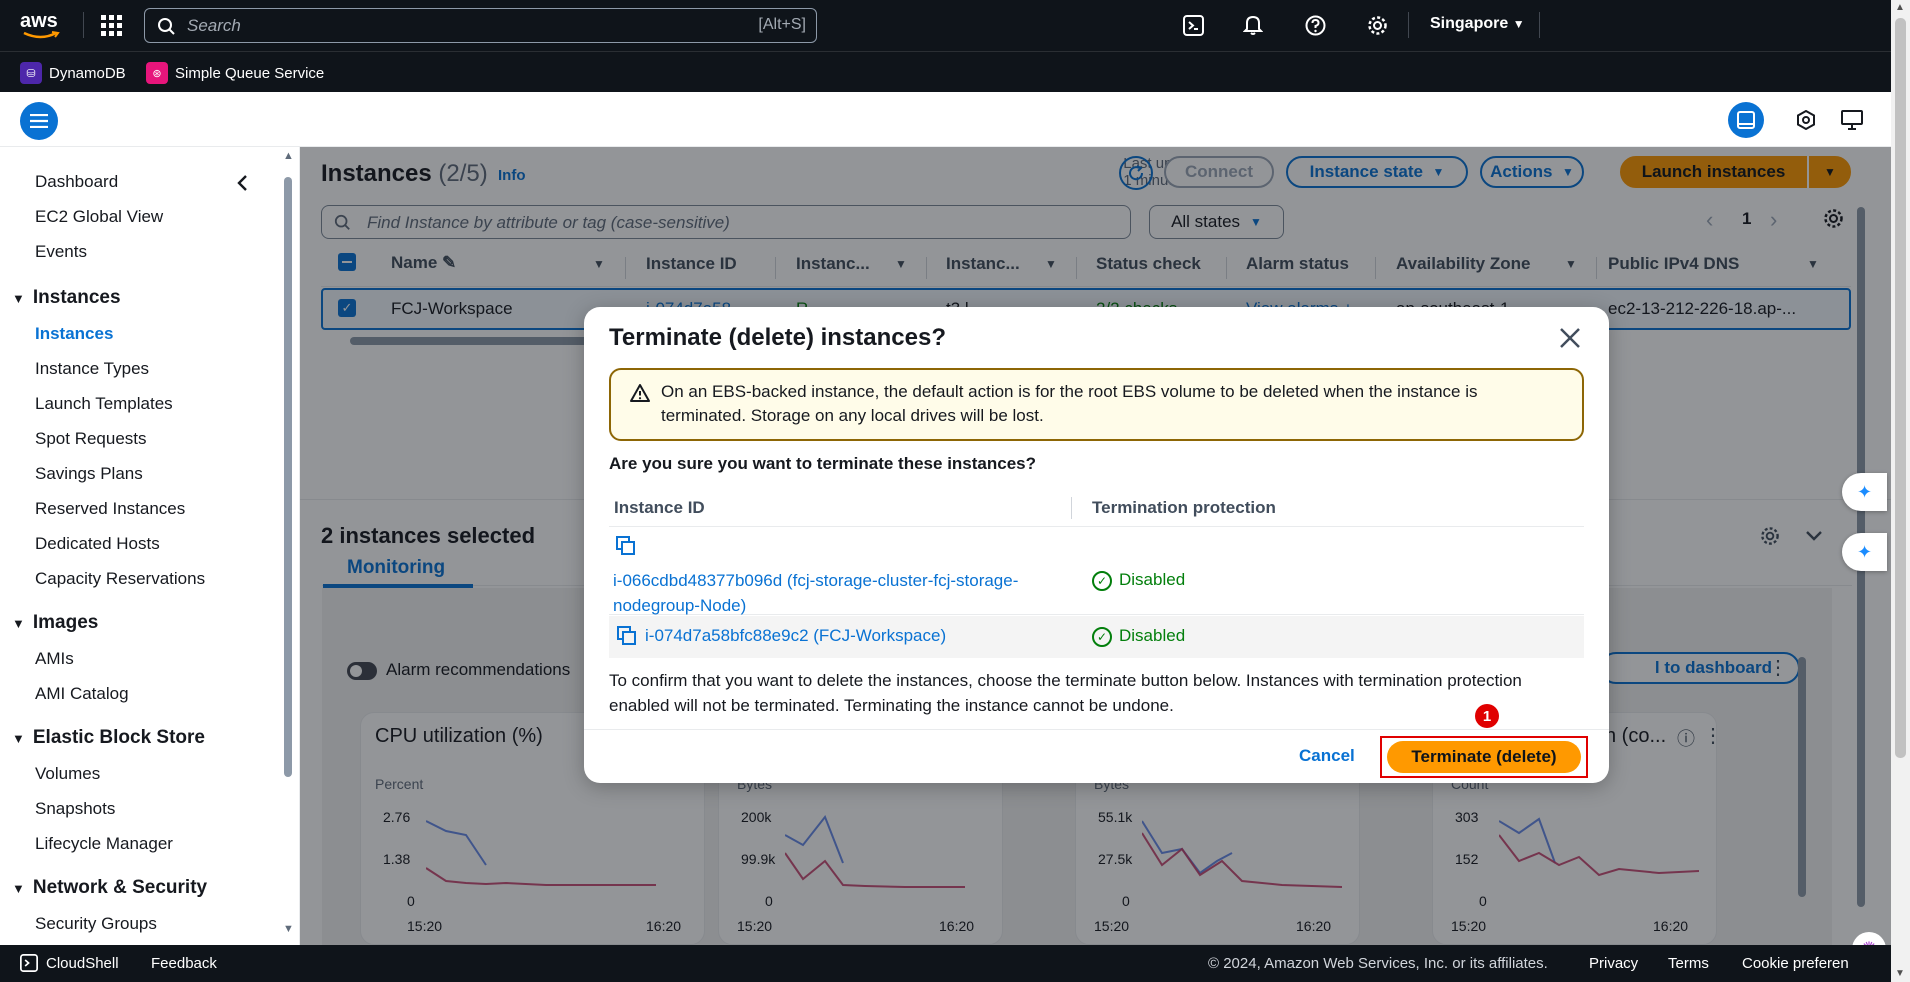  Describe the element at coordinates (1253, 25) in the screenshot. I see `notifications-bell-icon` at that location.